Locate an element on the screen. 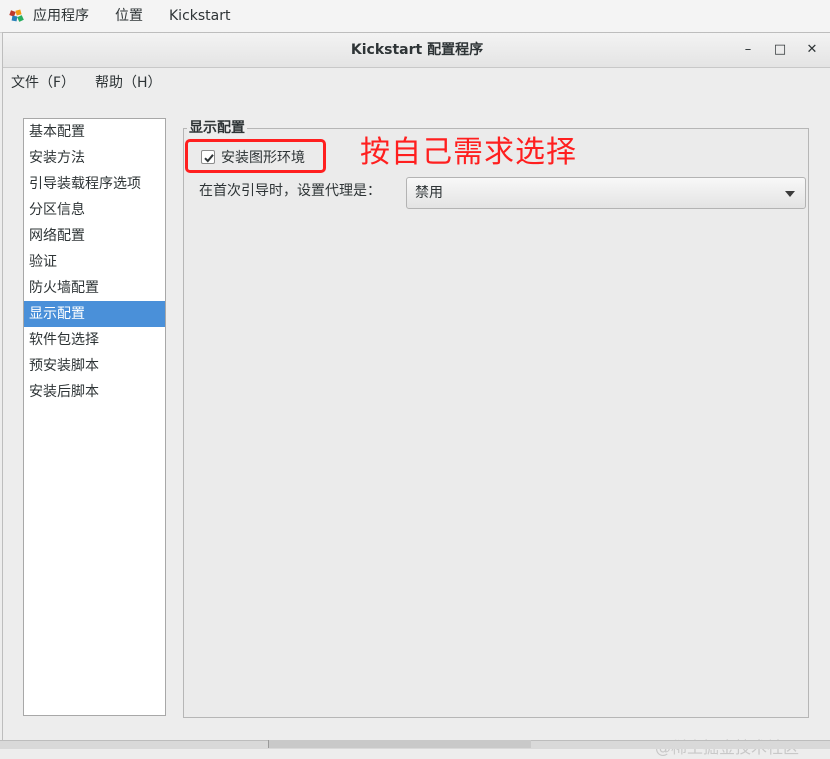 The height and width of the screenshot is (759, 830). title-bar: Kickstart 配置程序 – □ ✕ is located at coordinates (416, 50).